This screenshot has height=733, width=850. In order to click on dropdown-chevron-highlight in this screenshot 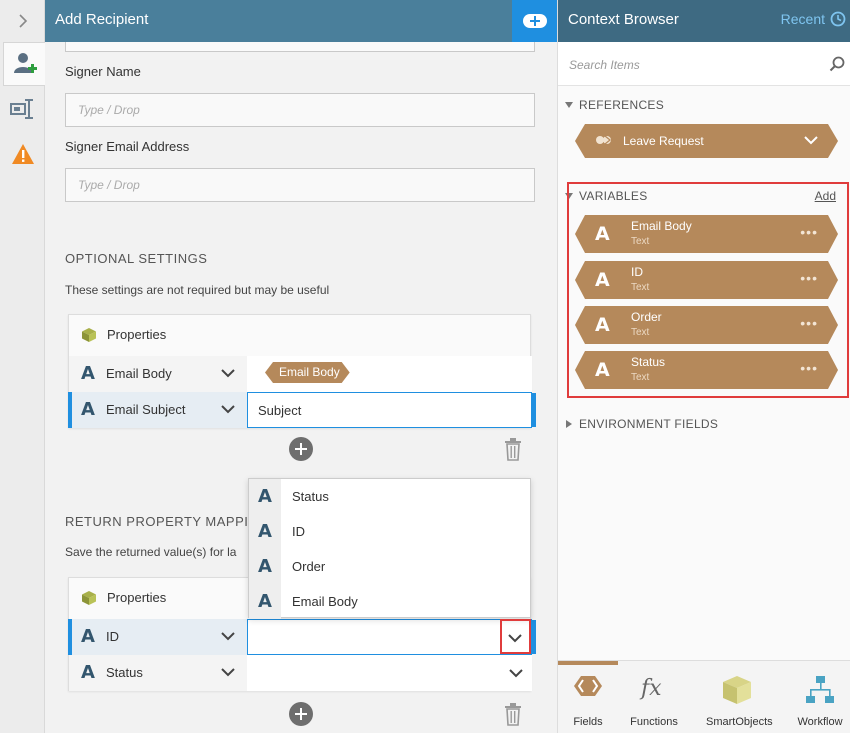, I will do `click(515, 636)`.